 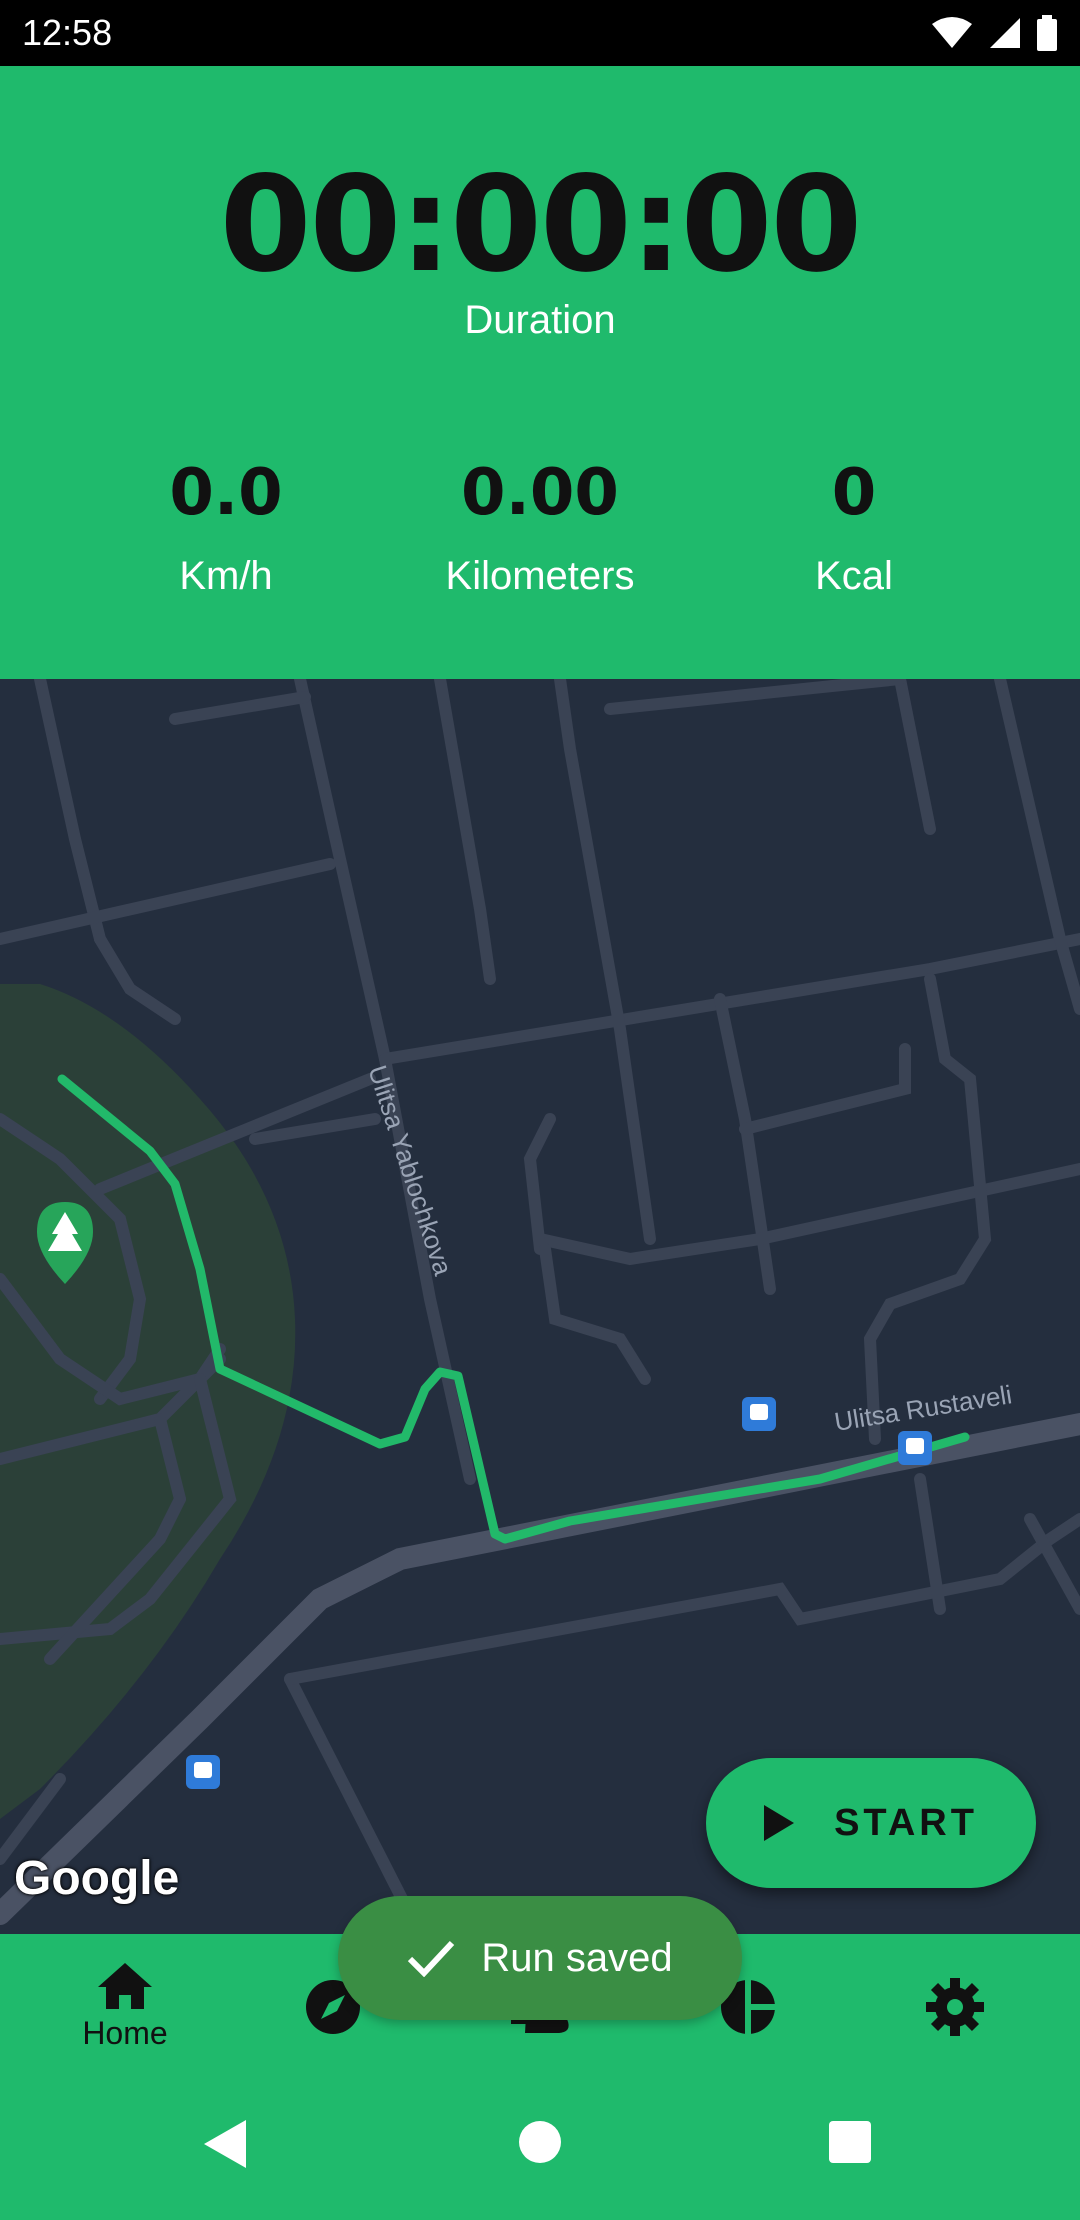 I want to click on run-saved-snackbar: Run saved, so click(x=540, y=1958).